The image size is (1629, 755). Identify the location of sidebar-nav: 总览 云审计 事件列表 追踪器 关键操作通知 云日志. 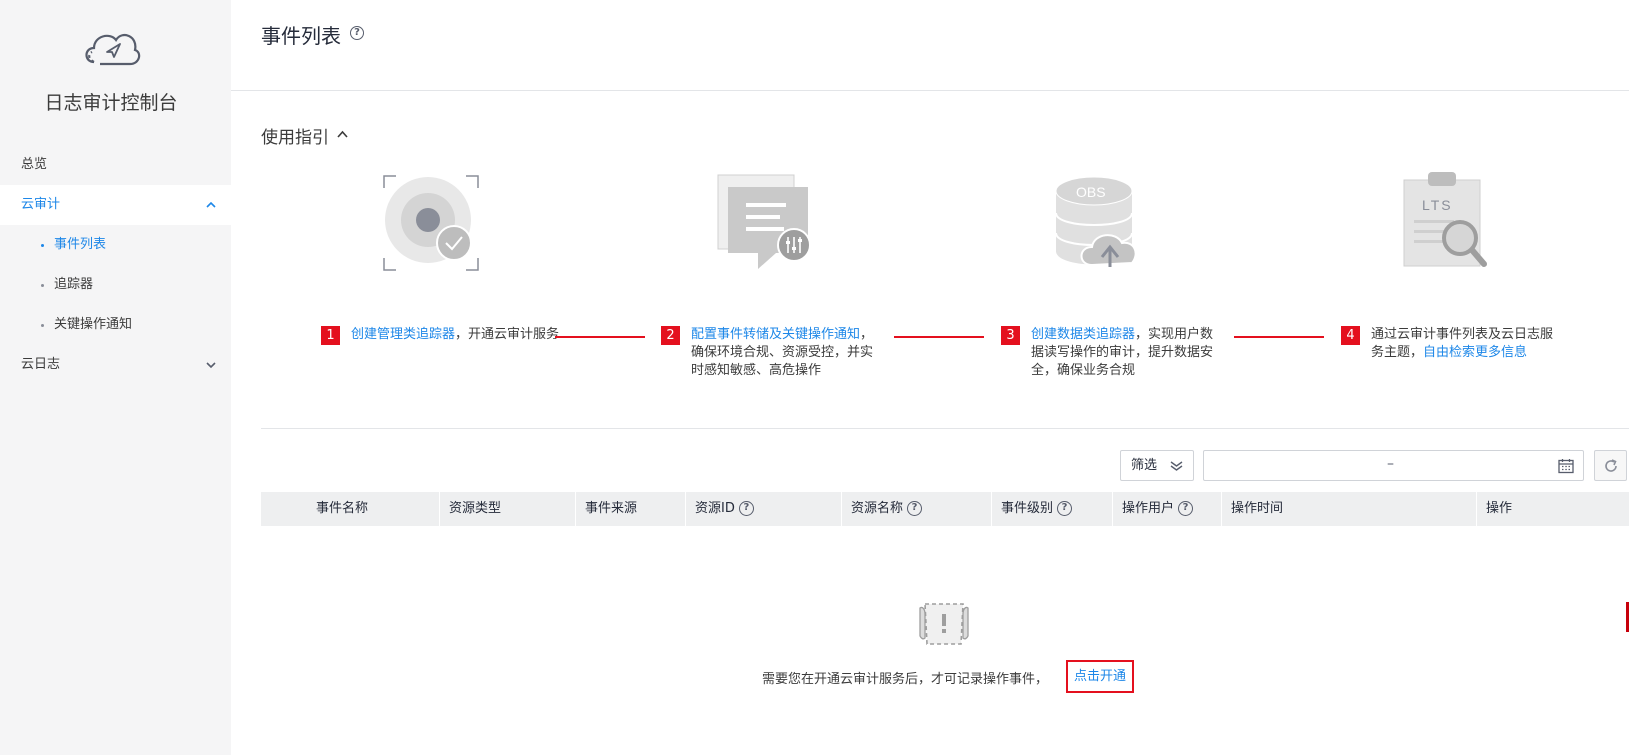
(115, 265).